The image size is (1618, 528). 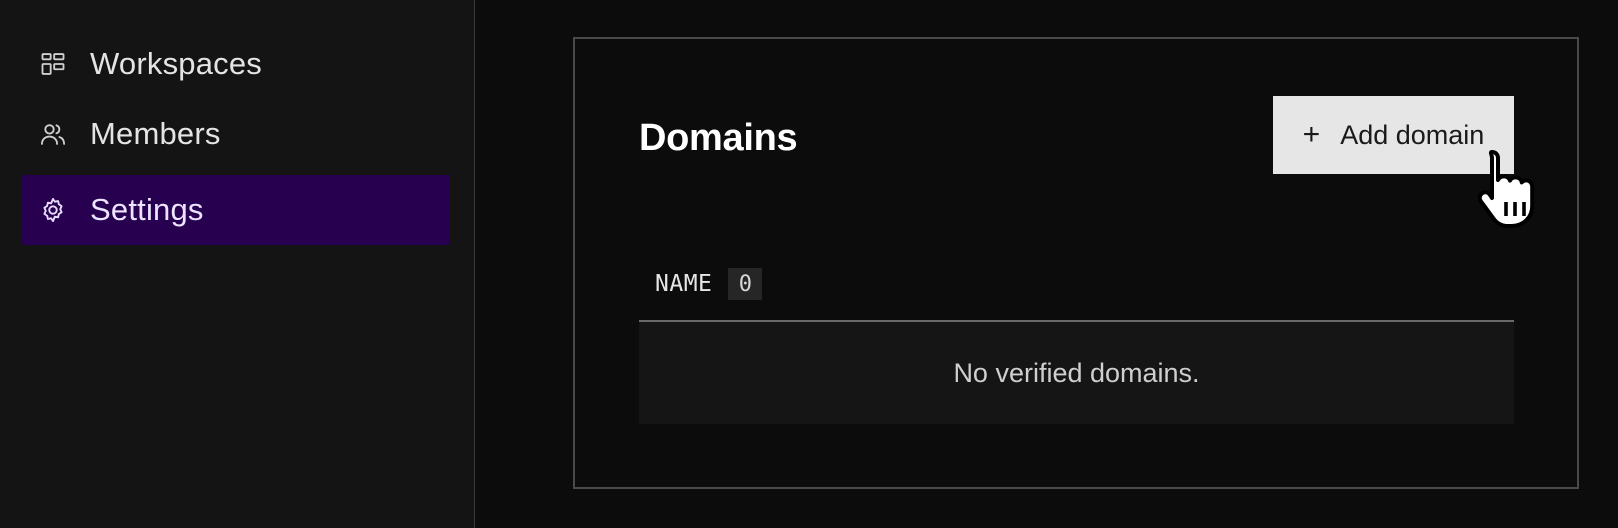 What do you see at coordinates (236, 134) in the screenshot?
I see `sidebar-item-members: Members` at bounding box center [236, 134].